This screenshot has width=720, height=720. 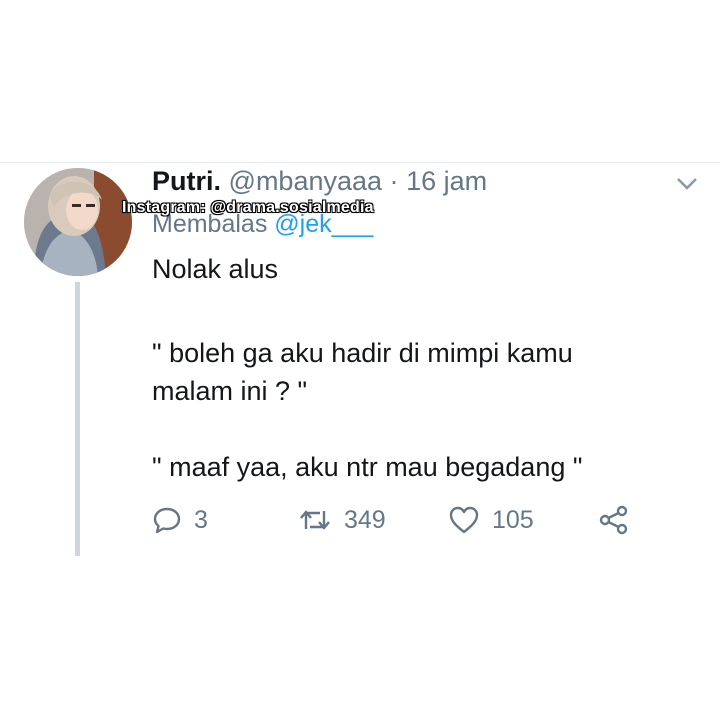 I want to click on share-icon, so click(x=613, y=520).